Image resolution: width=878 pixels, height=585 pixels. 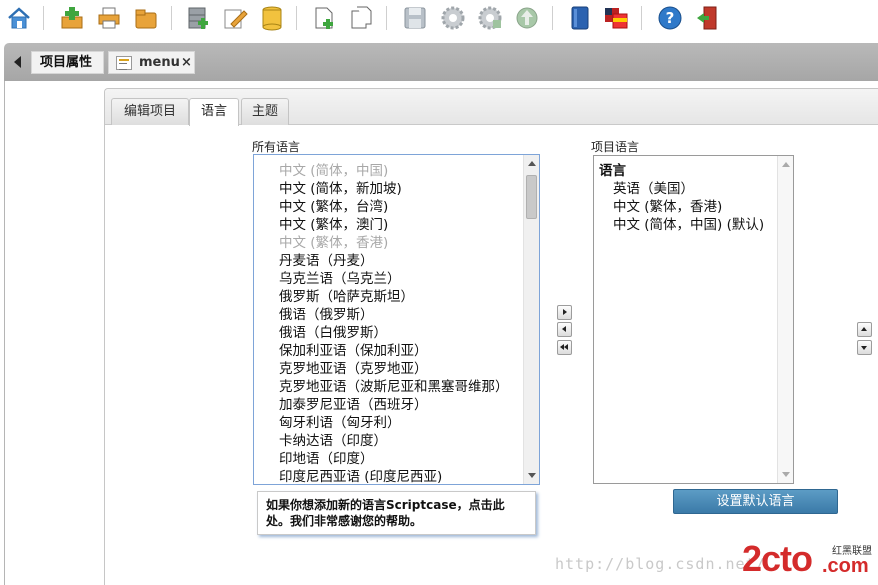 I want to click on arrow-right-icon, so click(x=565, y=312).